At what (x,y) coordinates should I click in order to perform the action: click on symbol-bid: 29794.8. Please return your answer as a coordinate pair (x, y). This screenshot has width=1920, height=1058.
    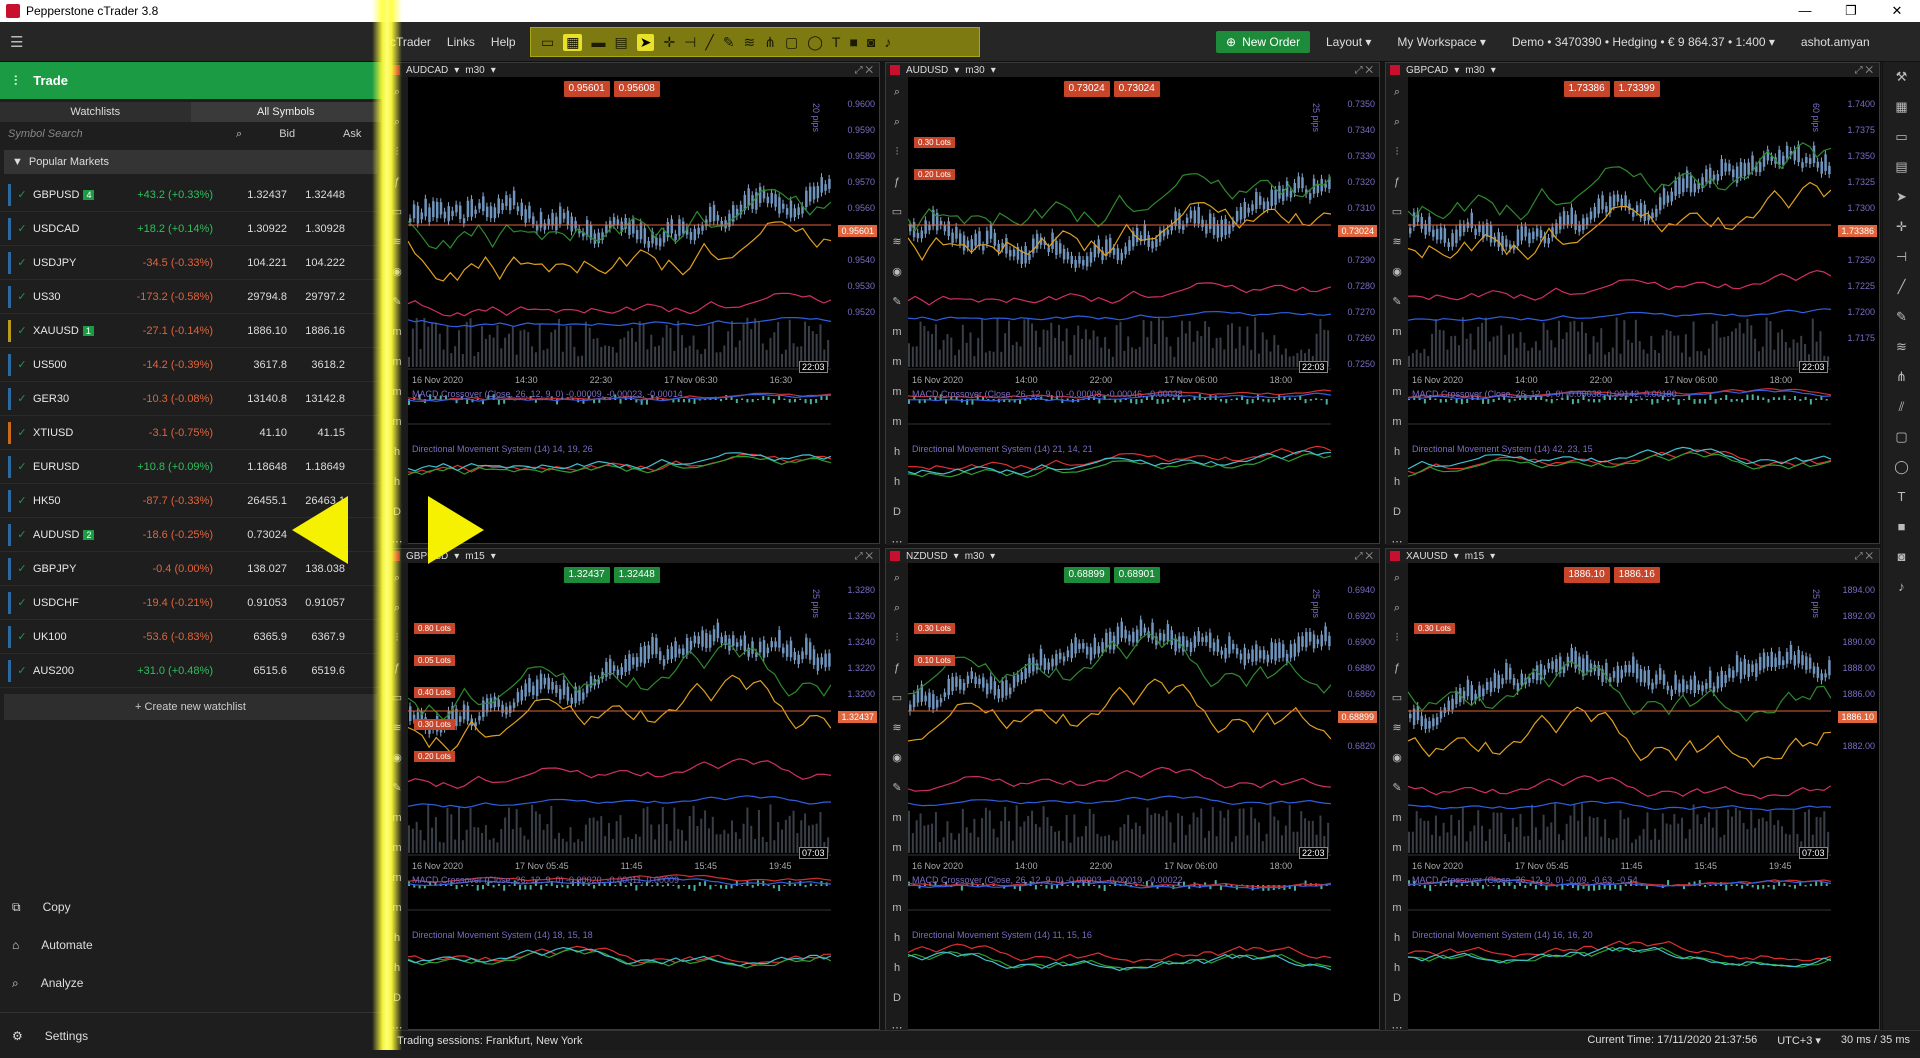
    Looking at the image, I should click on (250, 297).